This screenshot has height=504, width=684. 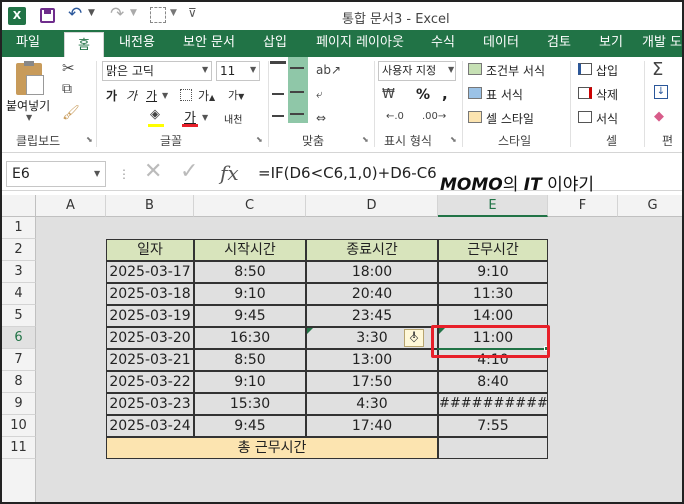 I want to click on row-header-8: 8, so click(x=19, y=382).